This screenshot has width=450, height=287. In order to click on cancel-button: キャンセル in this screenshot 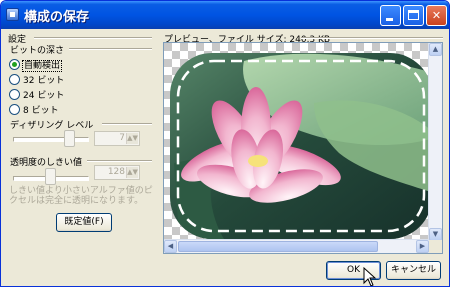, I will do `click(413, 270)`.